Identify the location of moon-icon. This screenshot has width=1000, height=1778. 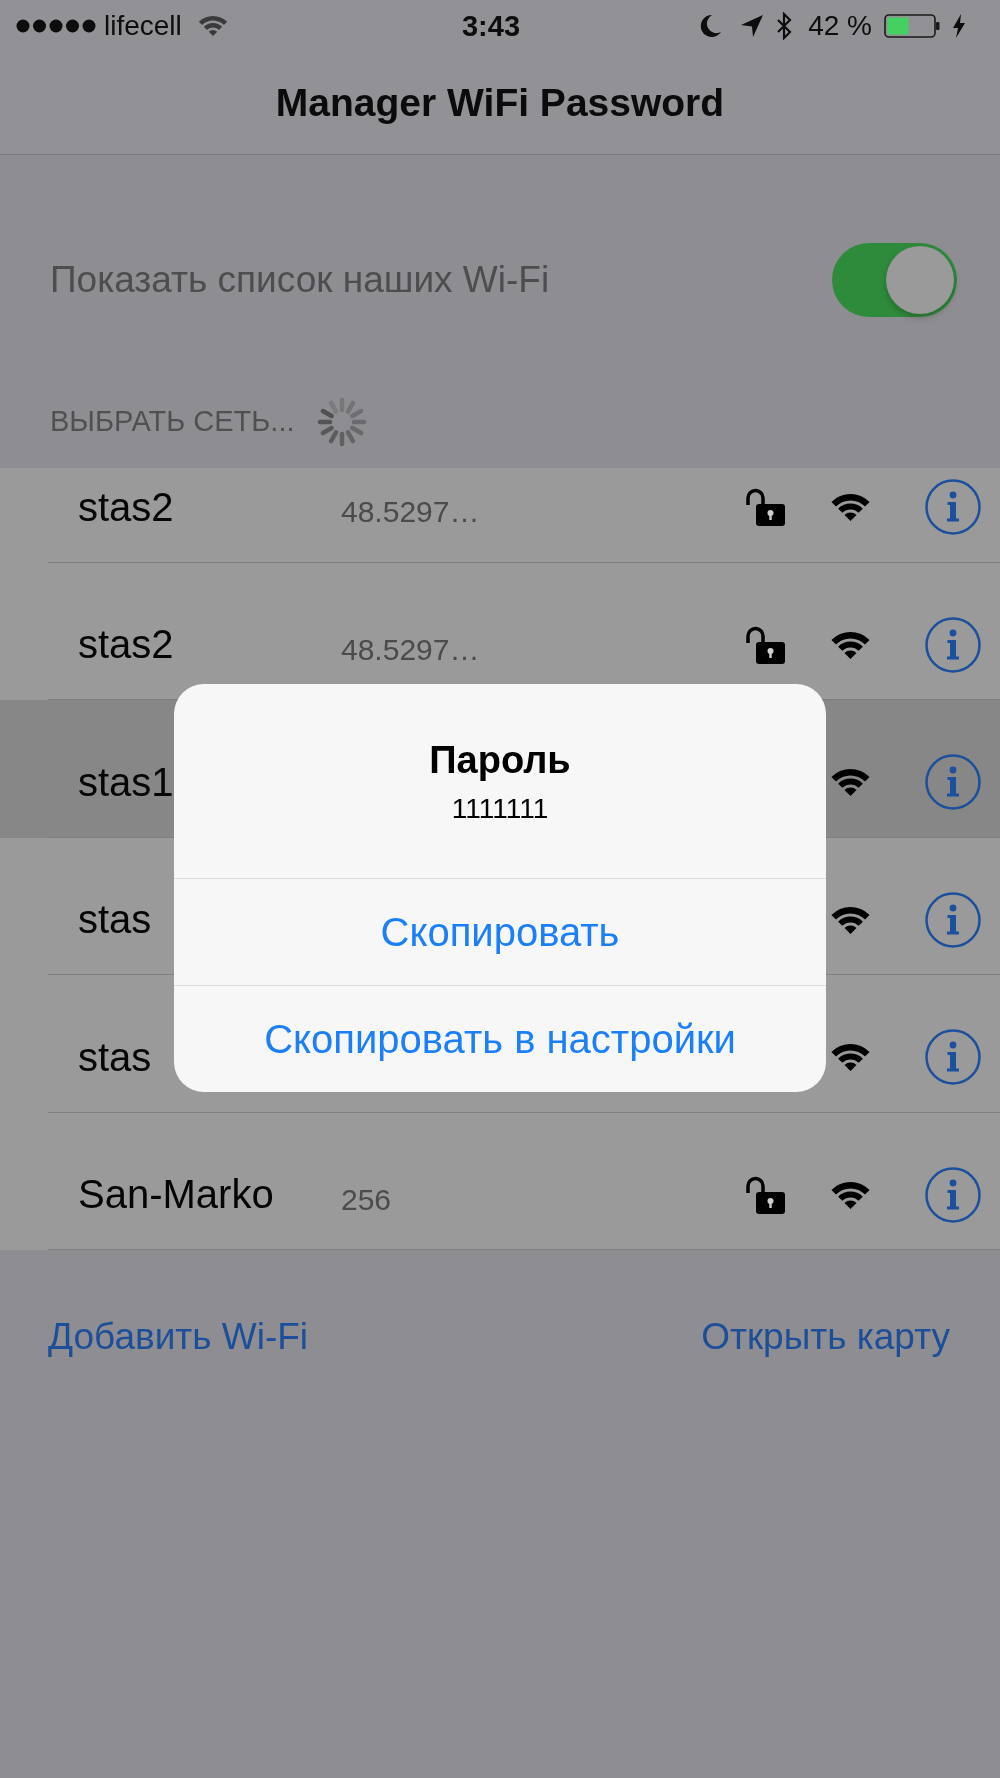
(711, 26).